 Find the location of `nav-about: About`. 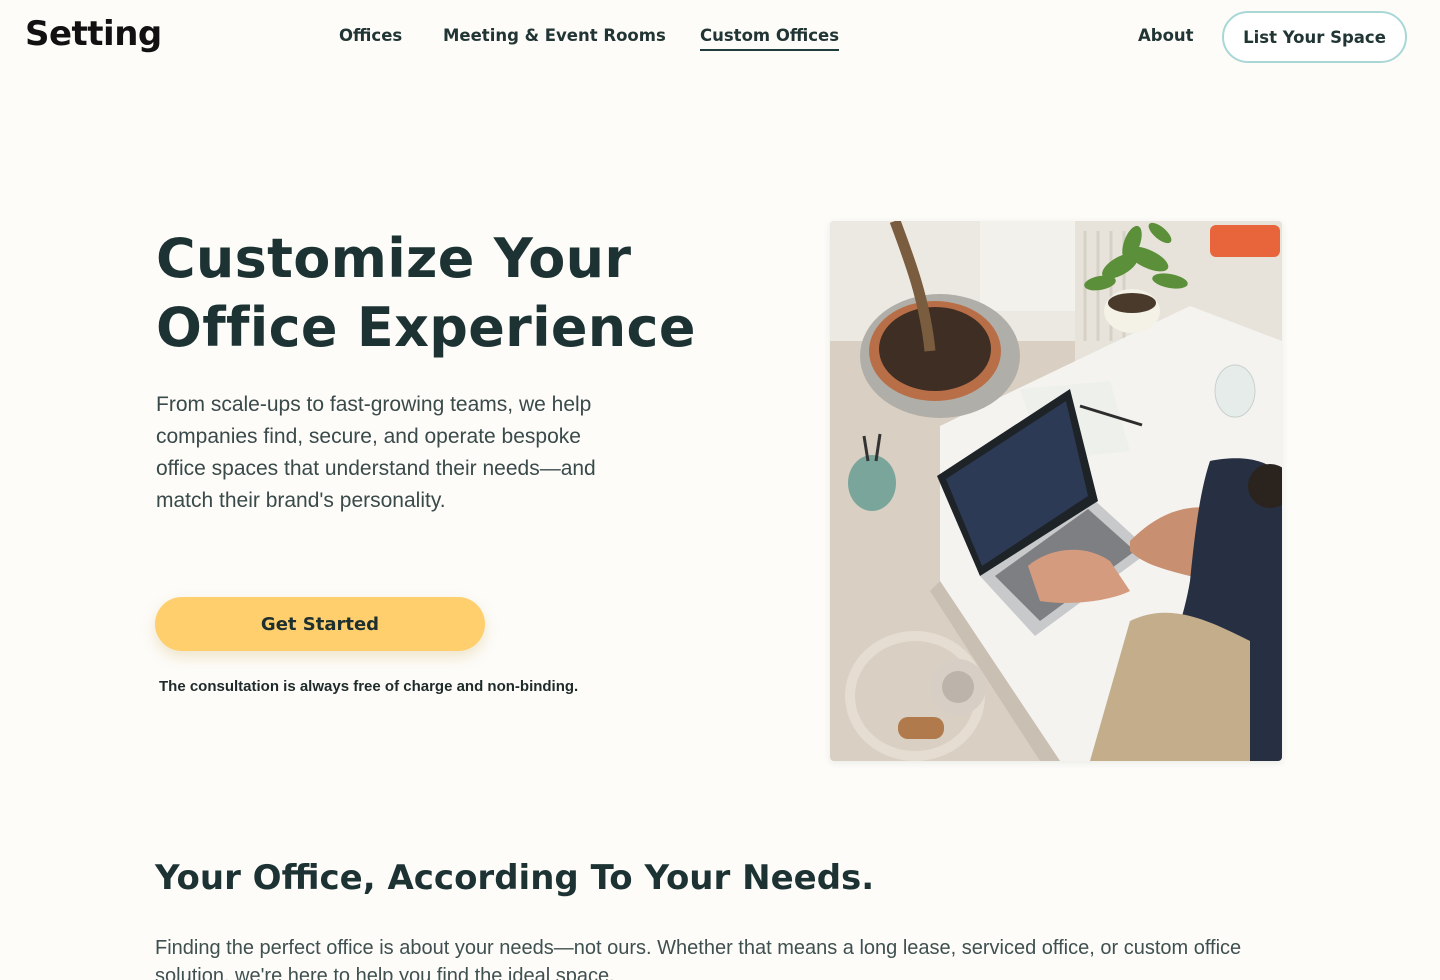

nav-about: About is located at coordinates (1166, 35).